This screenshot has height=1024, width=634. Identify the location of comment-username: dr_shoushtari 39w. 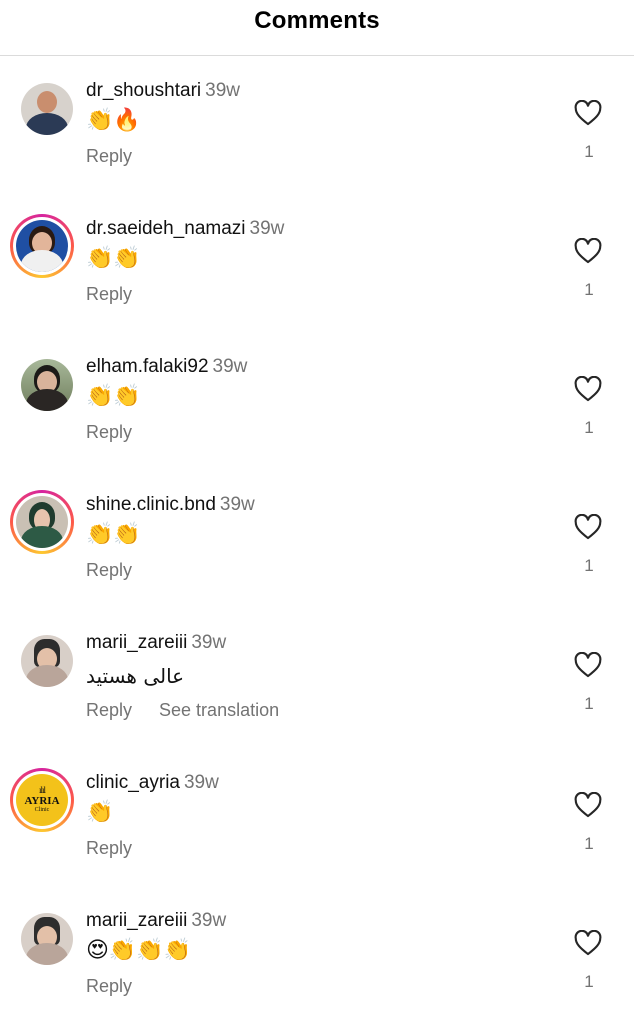
(163, 91).